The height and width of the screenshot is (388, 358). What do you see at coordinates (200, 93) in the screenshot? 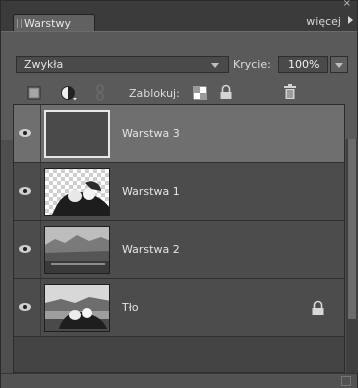
I see `lock-transparency-icon` at bounding box center [200, 93].